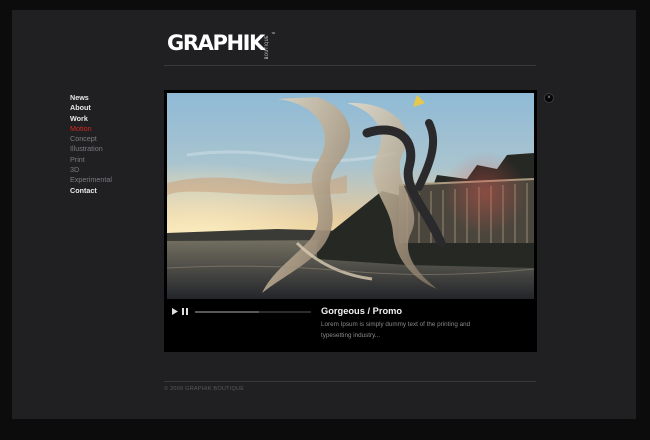 The image size is (650, 440). What do you see at coordinates (91, 119) in the screenshot?
I see `nav-item-work: Work` at bounding box center [91, 119].